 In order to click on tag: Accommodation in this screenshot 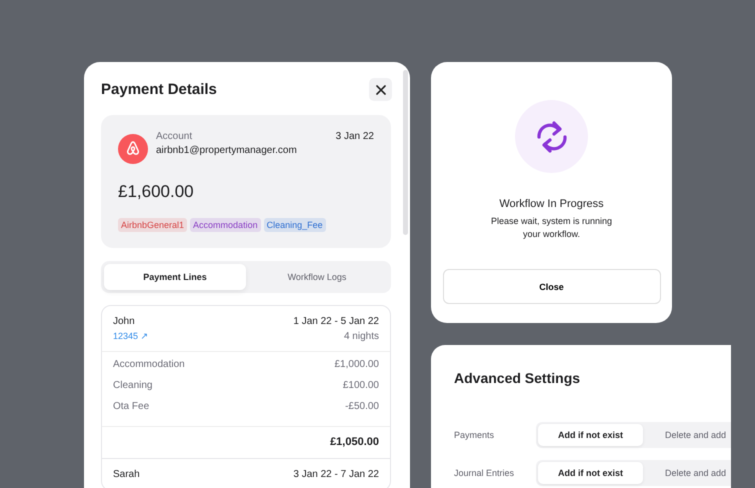, I will do `click(225, 225)`.